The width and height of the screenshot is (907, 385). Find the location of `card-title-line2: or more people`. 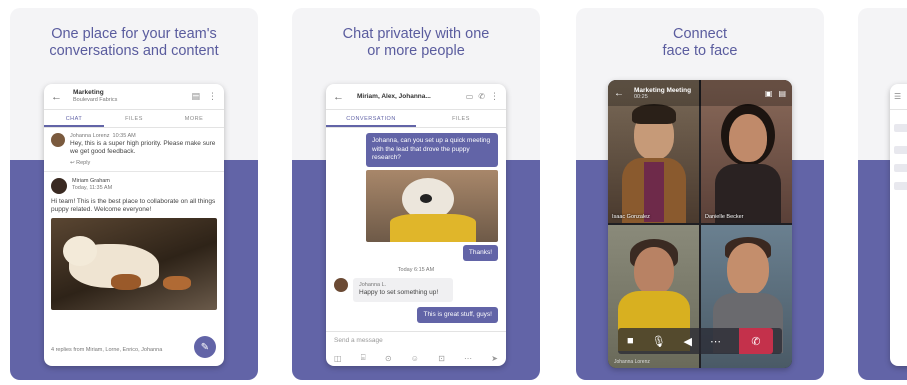

card-title-line2: or more people is located at coordinates (416, 51).